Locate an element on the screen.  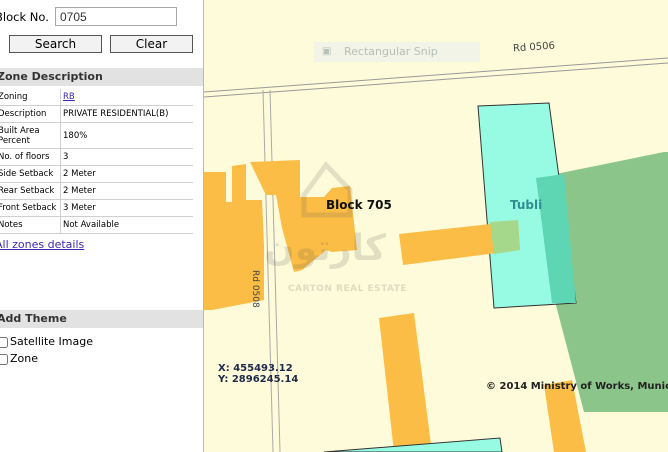
all-zones-link: All zones details is located at coordinates (42, 244).